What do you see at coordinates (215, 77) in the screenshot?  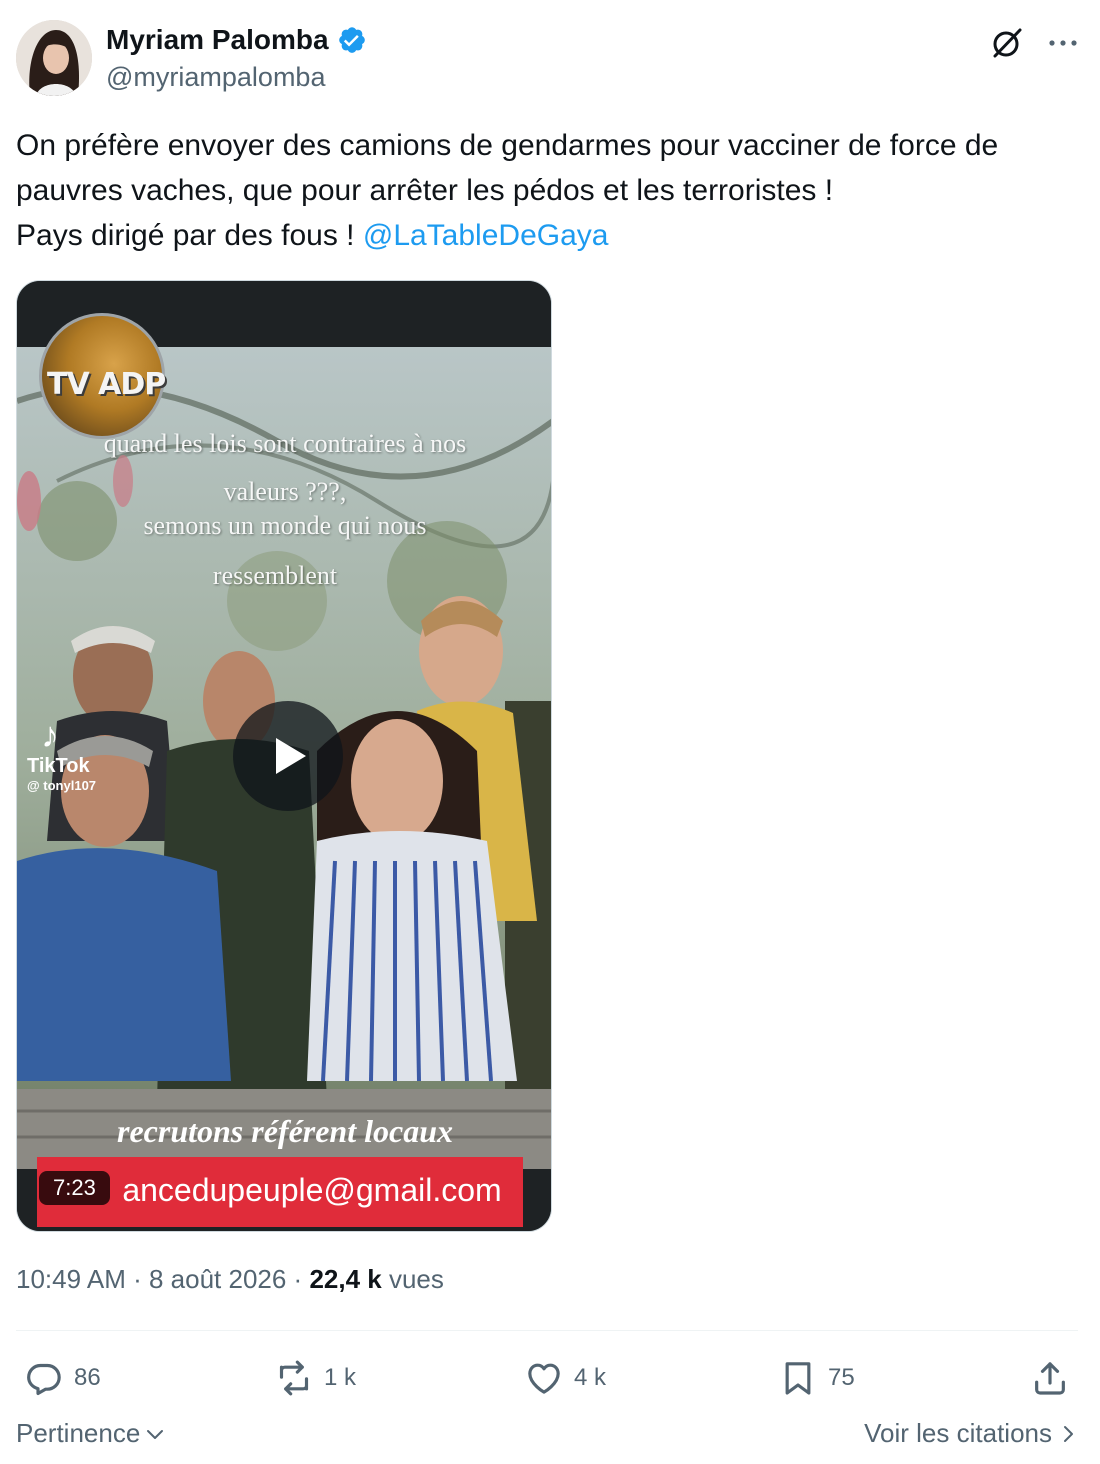 I see `author-handle: @myriampalomba` at bounding box center [215, 77].